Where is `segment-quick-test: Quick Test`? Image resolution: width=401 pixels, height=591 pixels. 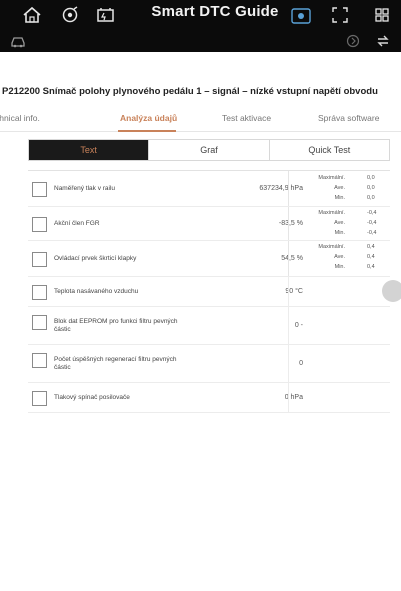
segment-quick-test: Quick Test is located at coordinates (329, 150).